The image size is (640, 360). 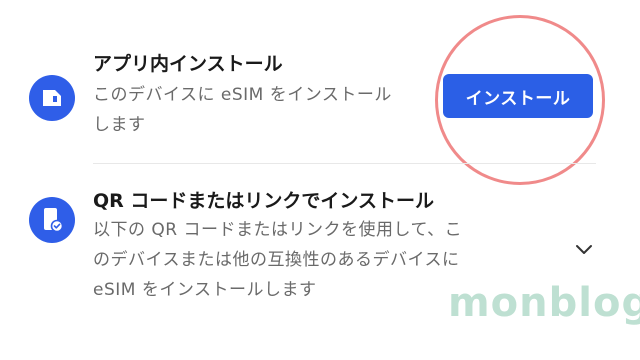 I want to click on app-install-desc-line: します, so click(x=119, y=125).